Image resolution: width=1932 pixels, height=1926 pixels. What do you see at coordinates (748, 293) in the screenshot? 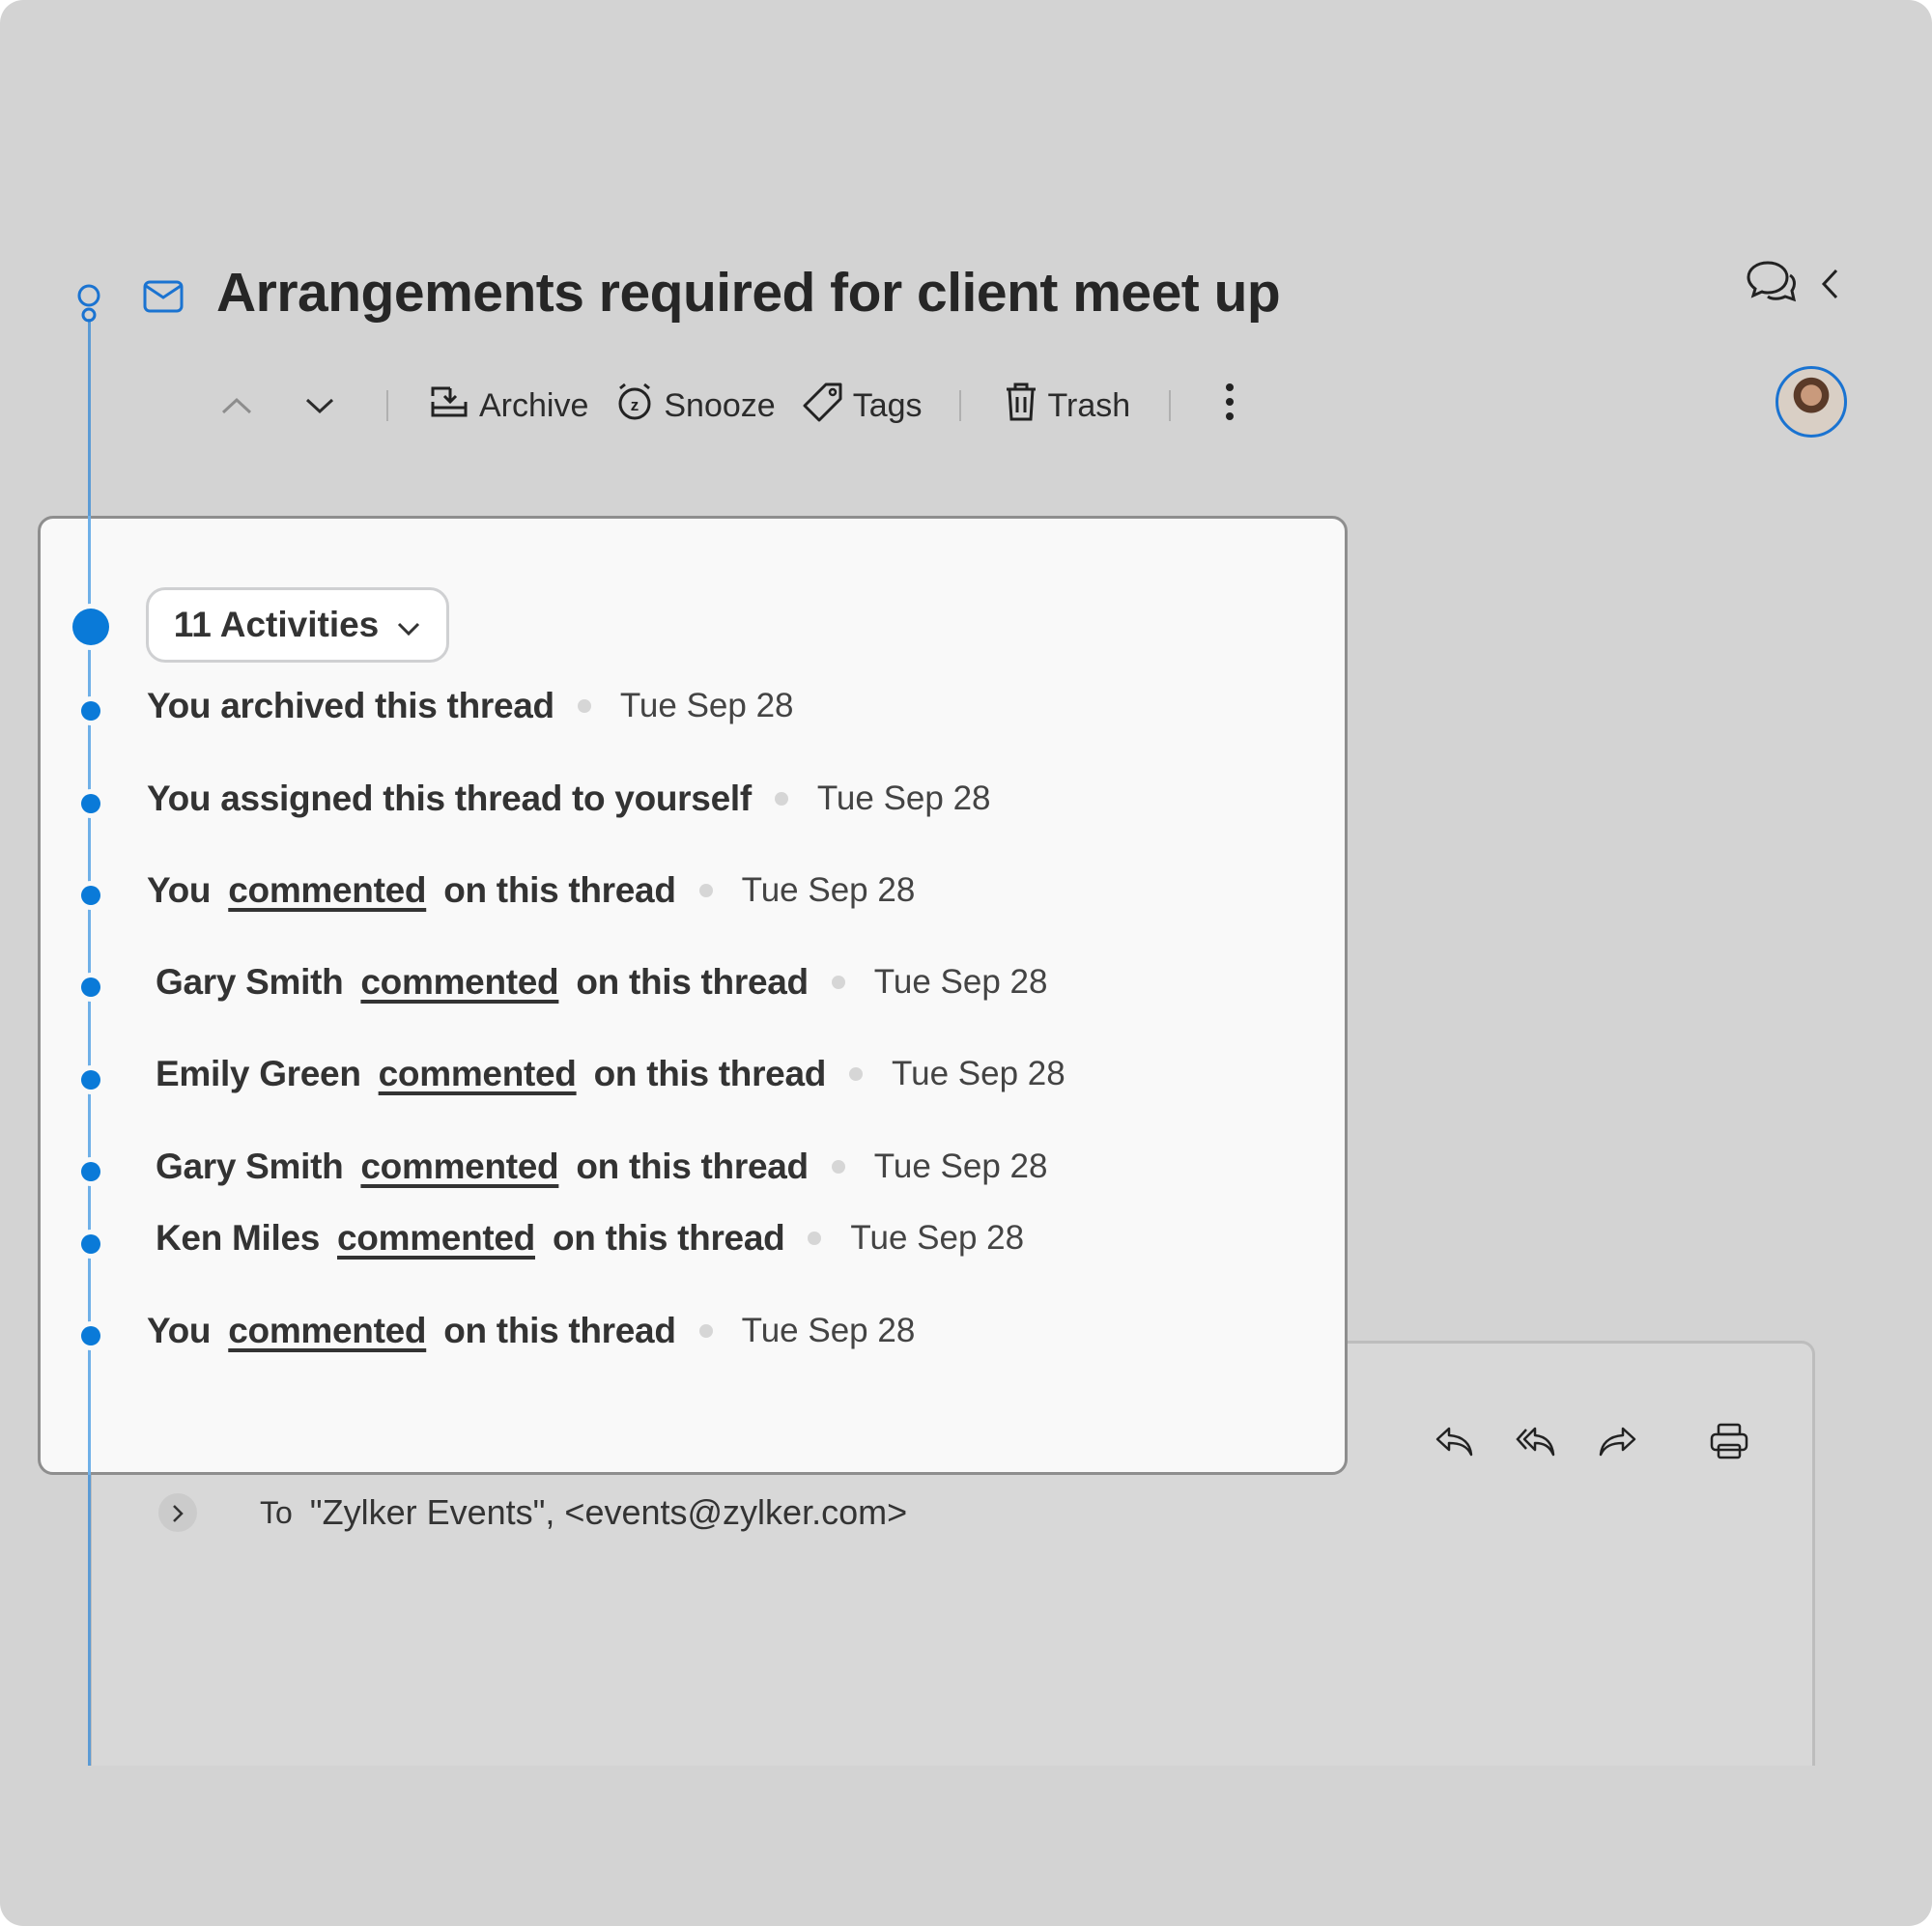
I see `thread-title: Arrangements required for client meet up` at bounding box center [748, 293].